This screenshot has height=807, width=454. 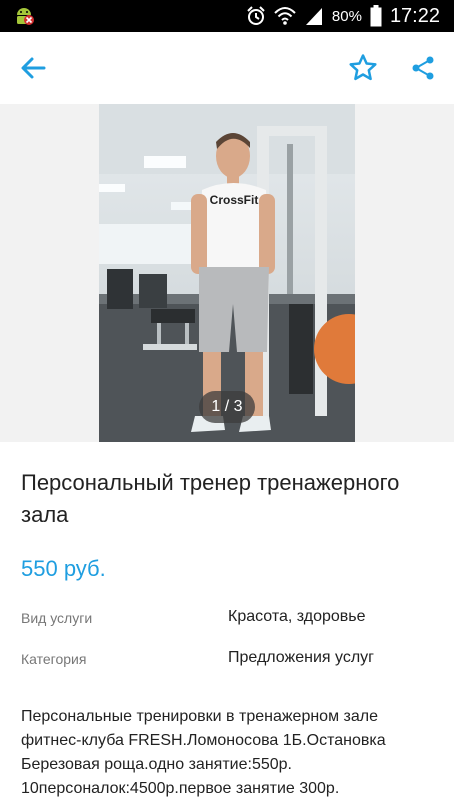 I want to click on listing-price: 550 руб., so click(x=63, y=568).